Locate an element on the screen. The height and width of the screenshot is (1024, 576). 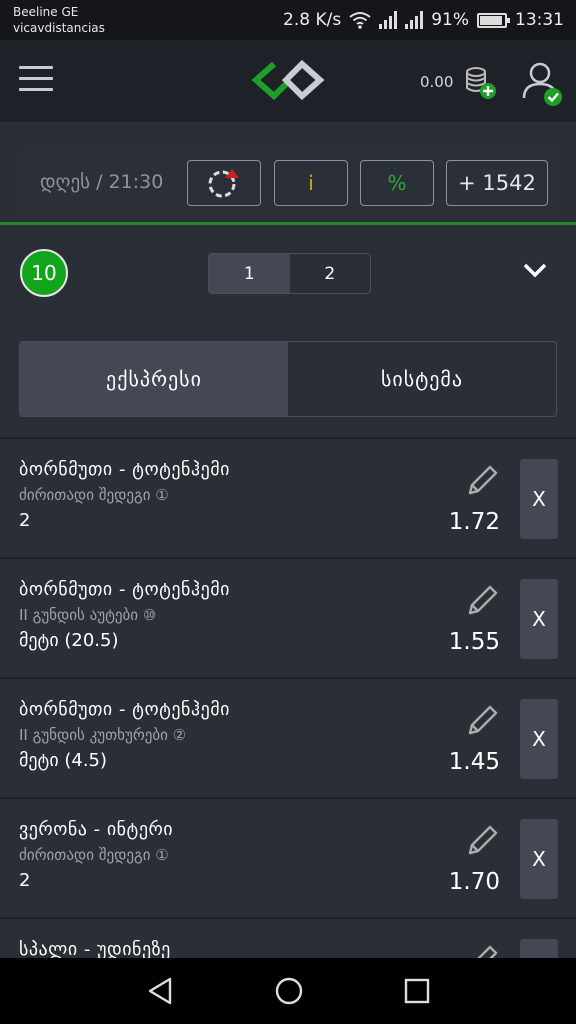
tab-system: სისტემა is located at coordinates (422, 379).